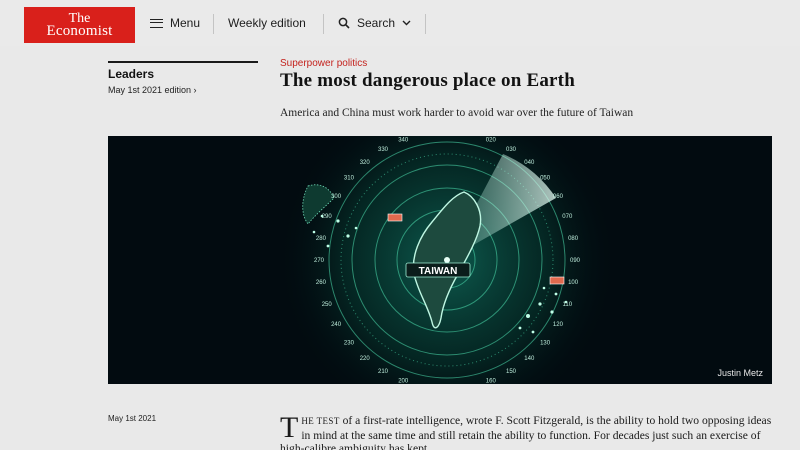  Describe the element at coordinates (425, 137) in the screenshot. I see `radar-bearing-label: 350` at that location.